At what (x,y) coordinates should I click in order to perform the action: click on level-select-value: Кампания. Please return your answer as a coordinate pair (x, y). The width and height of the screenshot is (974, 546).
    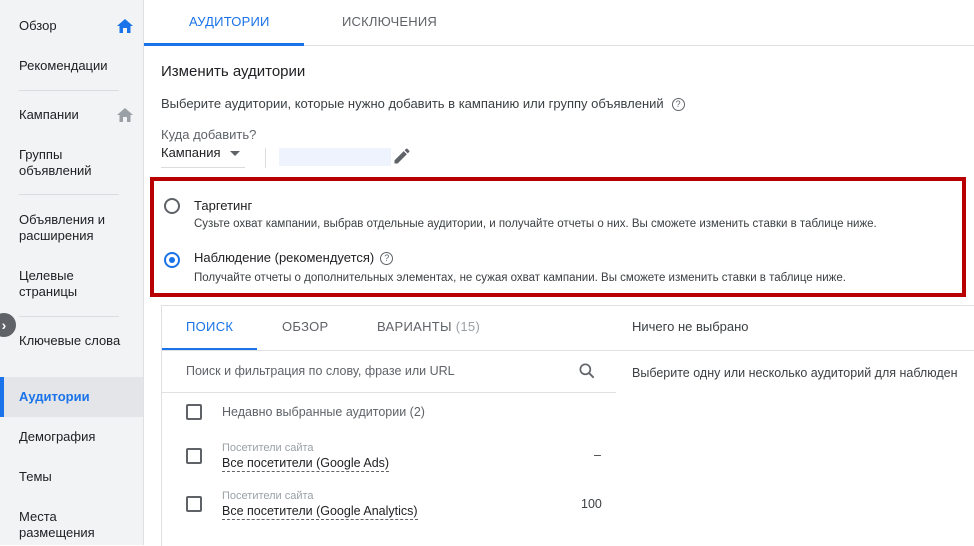
    Looking at the image, I should click on (191, 152).